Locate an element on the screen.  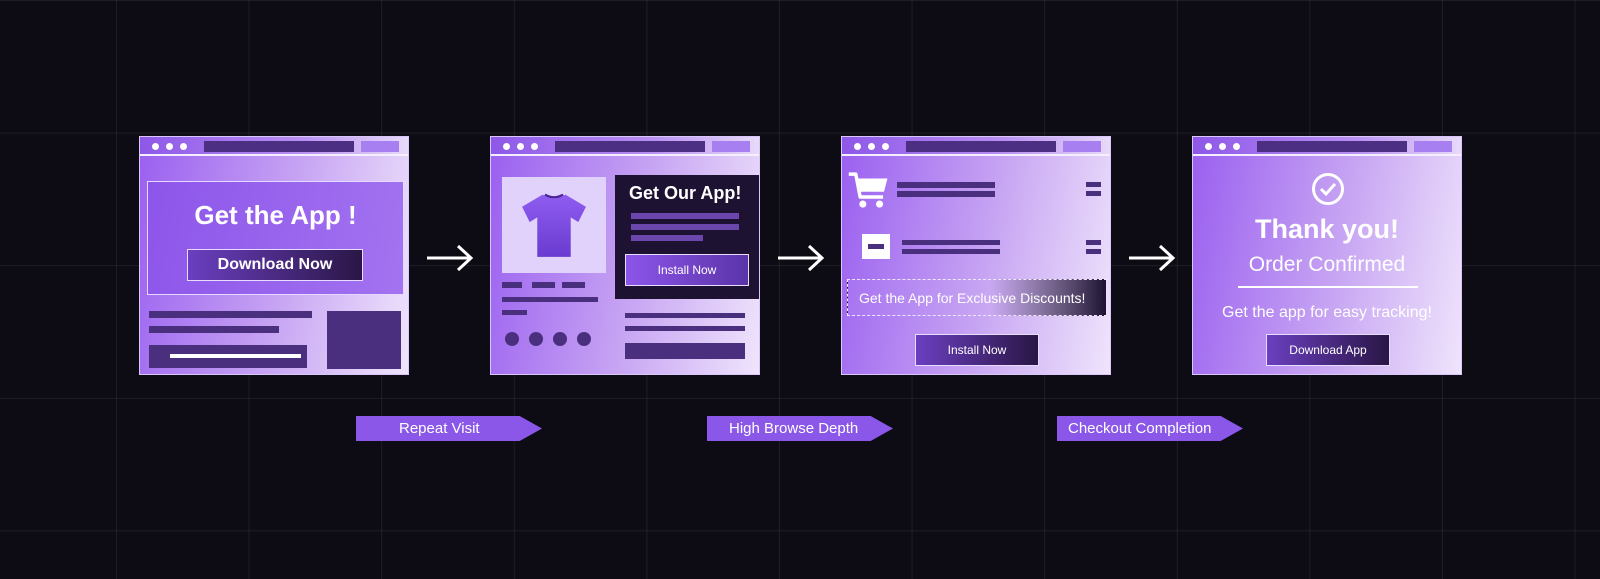
promo-panel: Get Our App! Install Now is located at coordinates (687, 237).